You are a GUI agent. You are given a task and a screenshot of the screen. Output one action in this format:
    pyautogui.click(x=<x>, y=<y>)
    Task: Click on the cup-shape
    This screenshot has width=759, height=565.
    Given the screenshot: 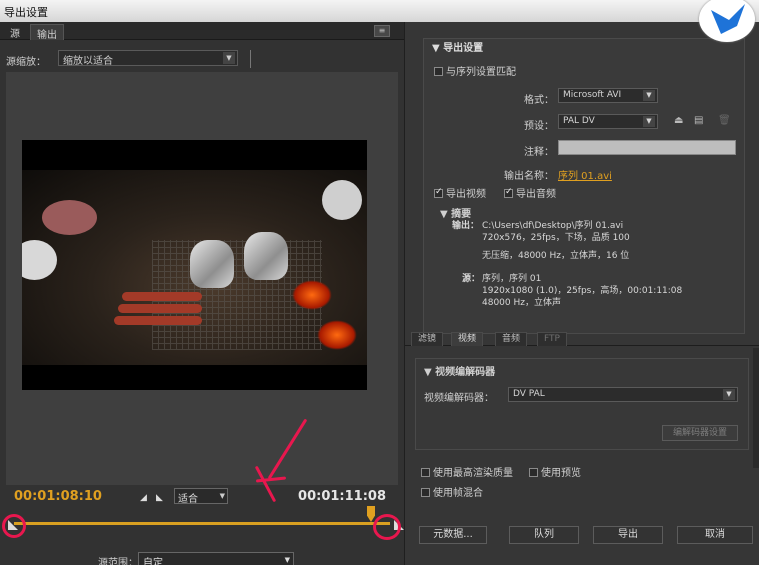 What is the action you would take?
    pyautogui.click(x=342, y=200)
    